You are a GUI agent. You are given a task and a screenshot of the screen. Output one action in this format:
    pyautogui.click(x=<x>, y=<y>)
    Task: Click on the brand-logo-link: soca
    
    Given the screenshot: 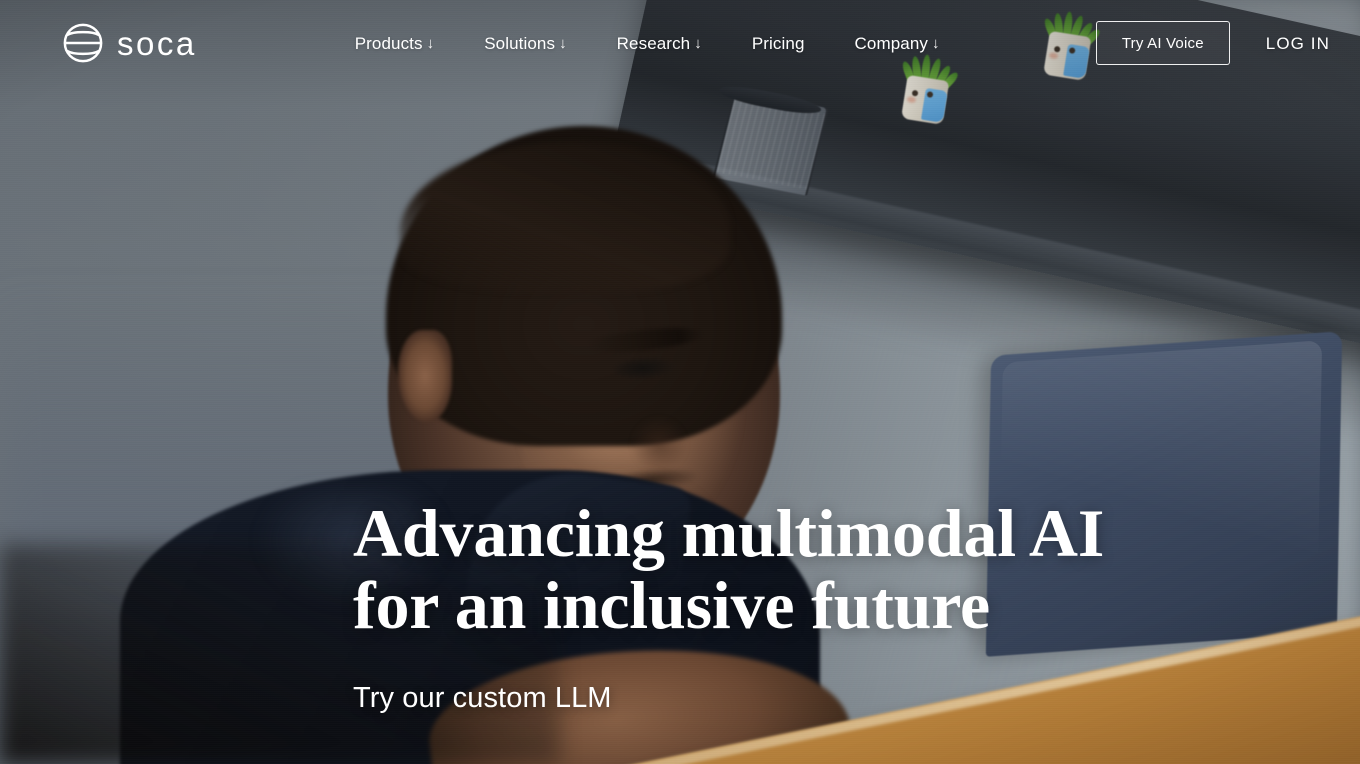 What is the action you would take?
    pyautogui.click(x=129, y=43)
    